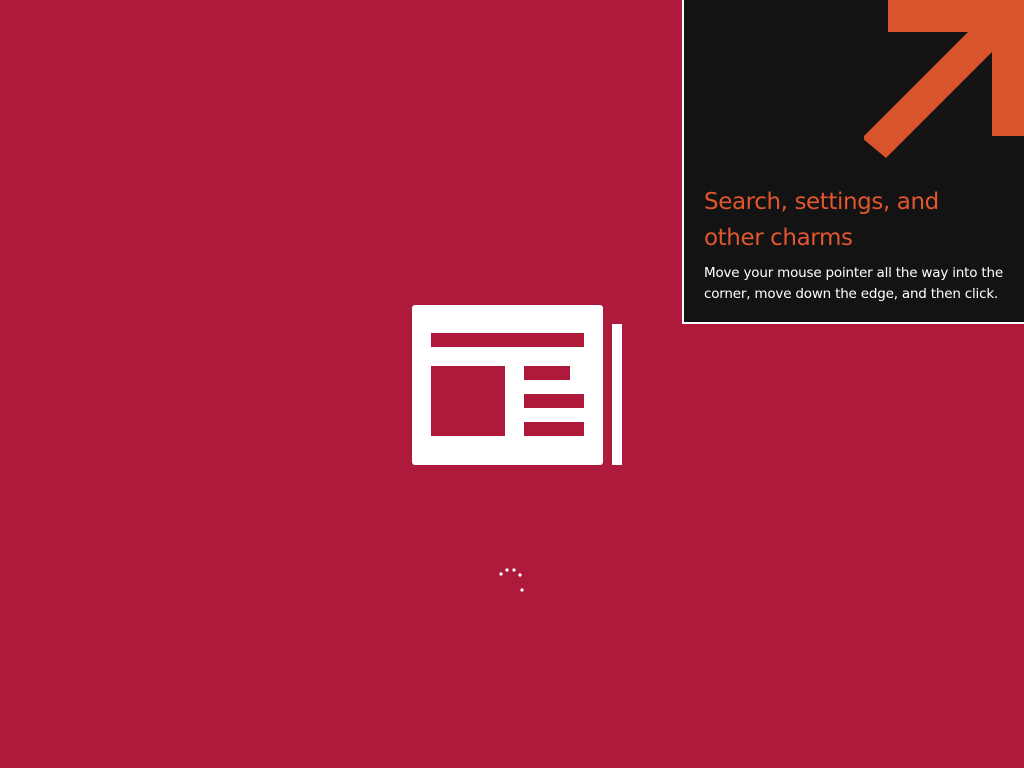  Describe the element at coordinates (944, 79) in the screenshot. I see `diagonal-arrow-up-right-icon` at that location.